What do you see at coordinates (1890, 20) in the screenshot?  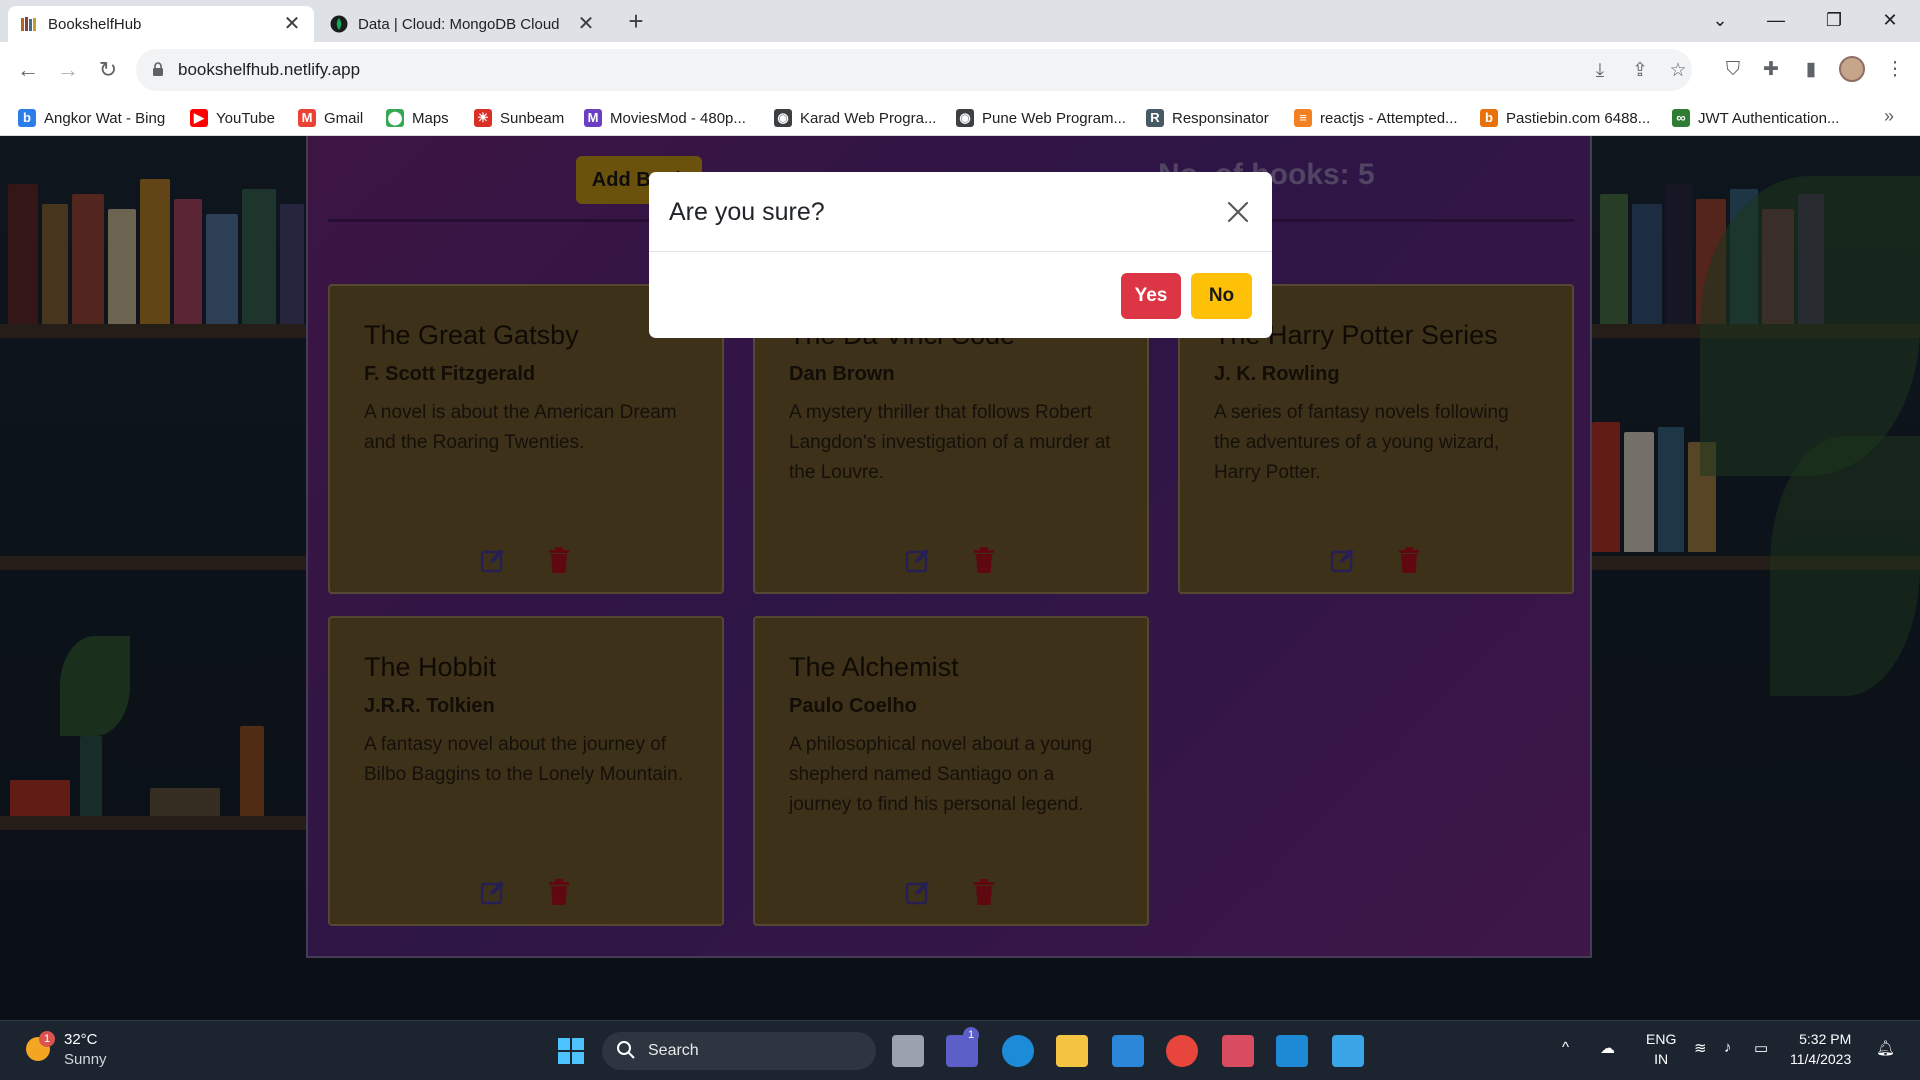 I see `close-window-button: ✕` at bounding box center [1890, 20].